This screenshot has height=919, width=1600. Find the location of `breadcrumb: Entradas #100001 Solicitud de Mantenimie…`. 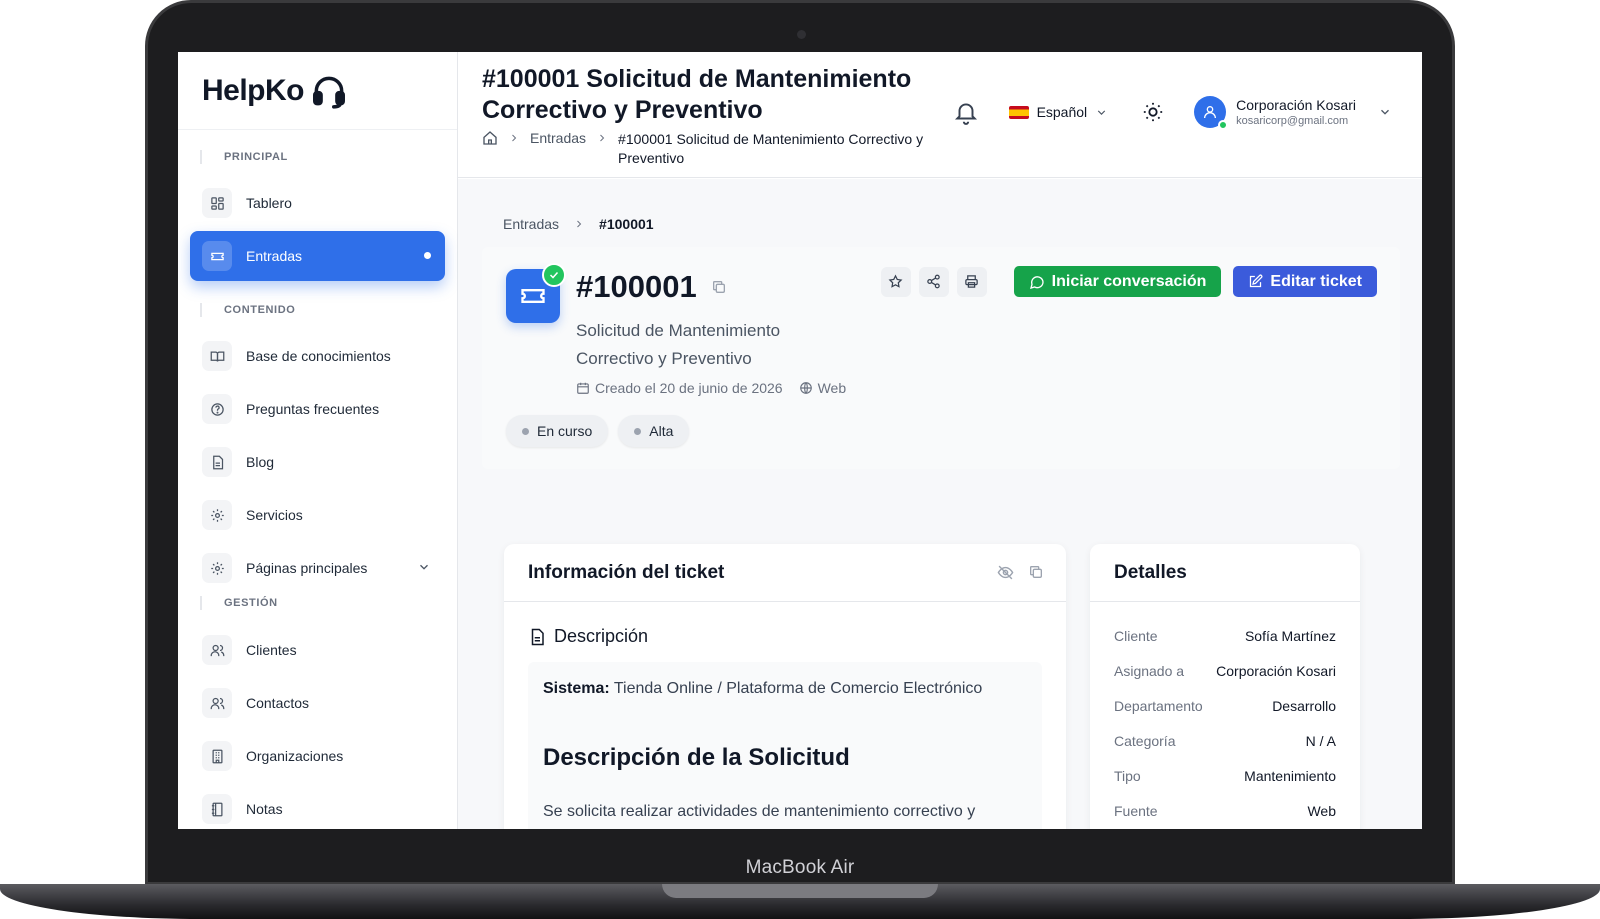

breadcrumb: Entradas #100001 Solicitud de Mantenimie… is located at coordinates (710, 149).